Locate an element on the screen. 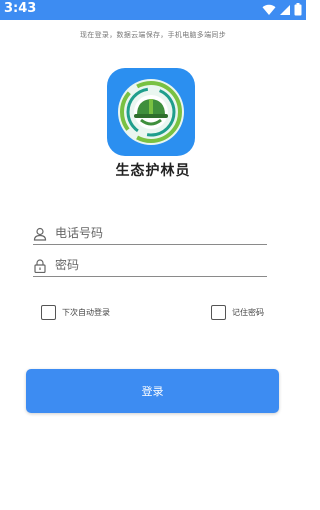 The width and height of the screenshot is (320, 510). status-bar: 3:43 is located at coordinates (153, 10).